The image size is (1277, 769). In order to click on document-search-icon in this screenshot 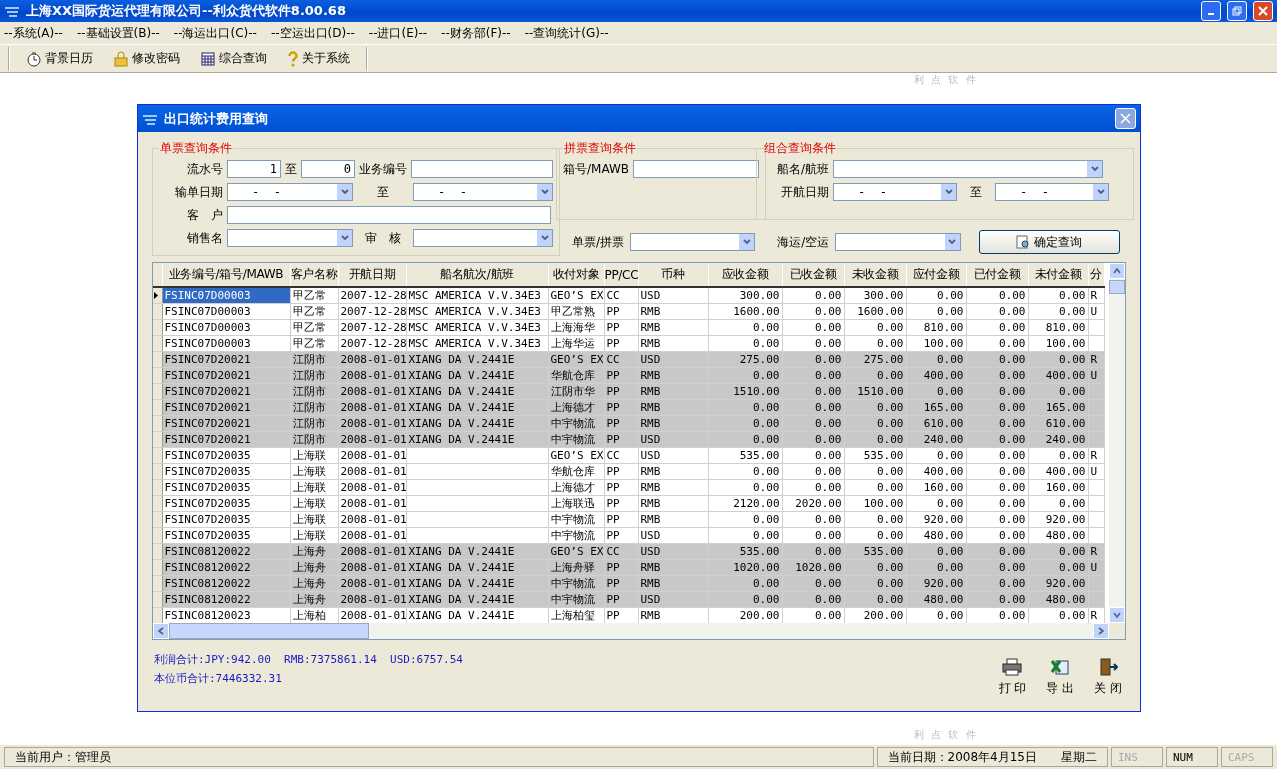, I will do `click(1023, 242)`.